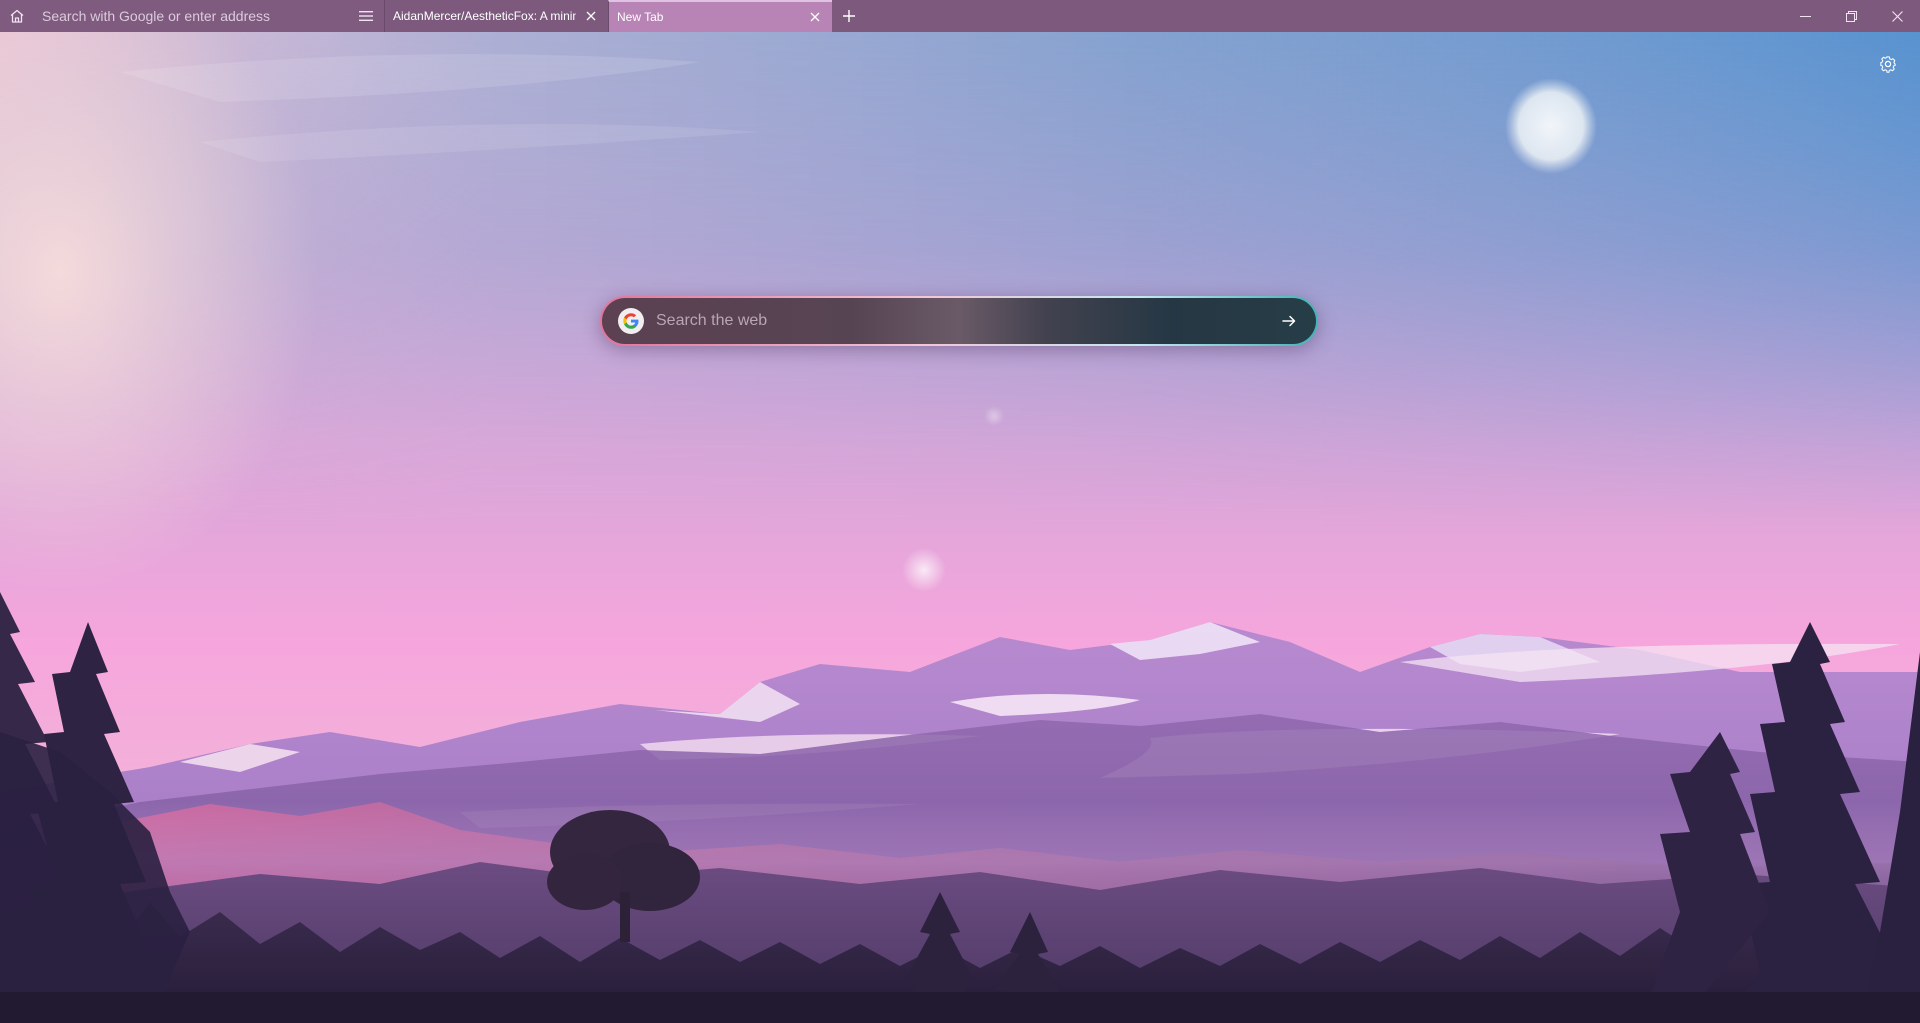 Image resolution: width=1920 pixels, height=1023 pixels. I want to click on arrow-right-icon, so click(1289, 321).